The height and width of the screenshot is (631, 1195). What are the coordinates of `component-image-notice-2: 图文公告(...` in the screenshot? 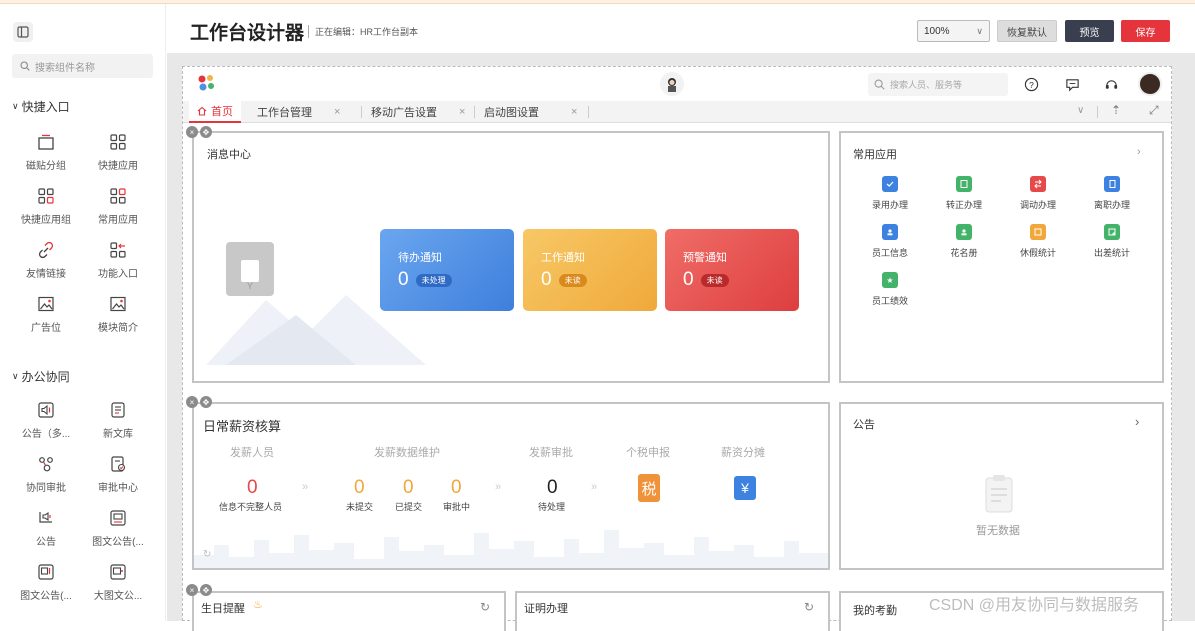 It's located at (46, 582).